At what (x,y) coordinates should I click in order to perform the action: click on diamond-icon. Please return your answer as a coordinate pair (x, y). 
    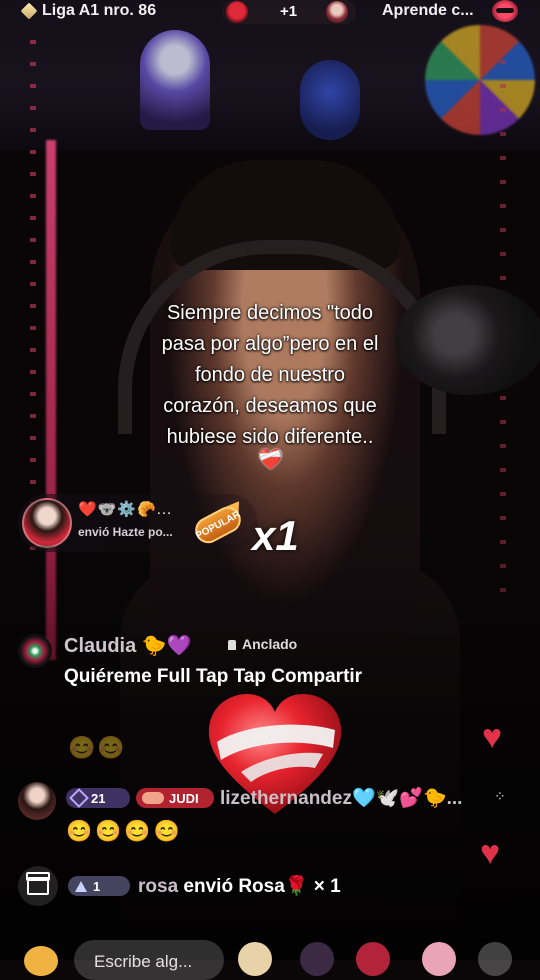
    Looking at the image, I should click on (29, 11).